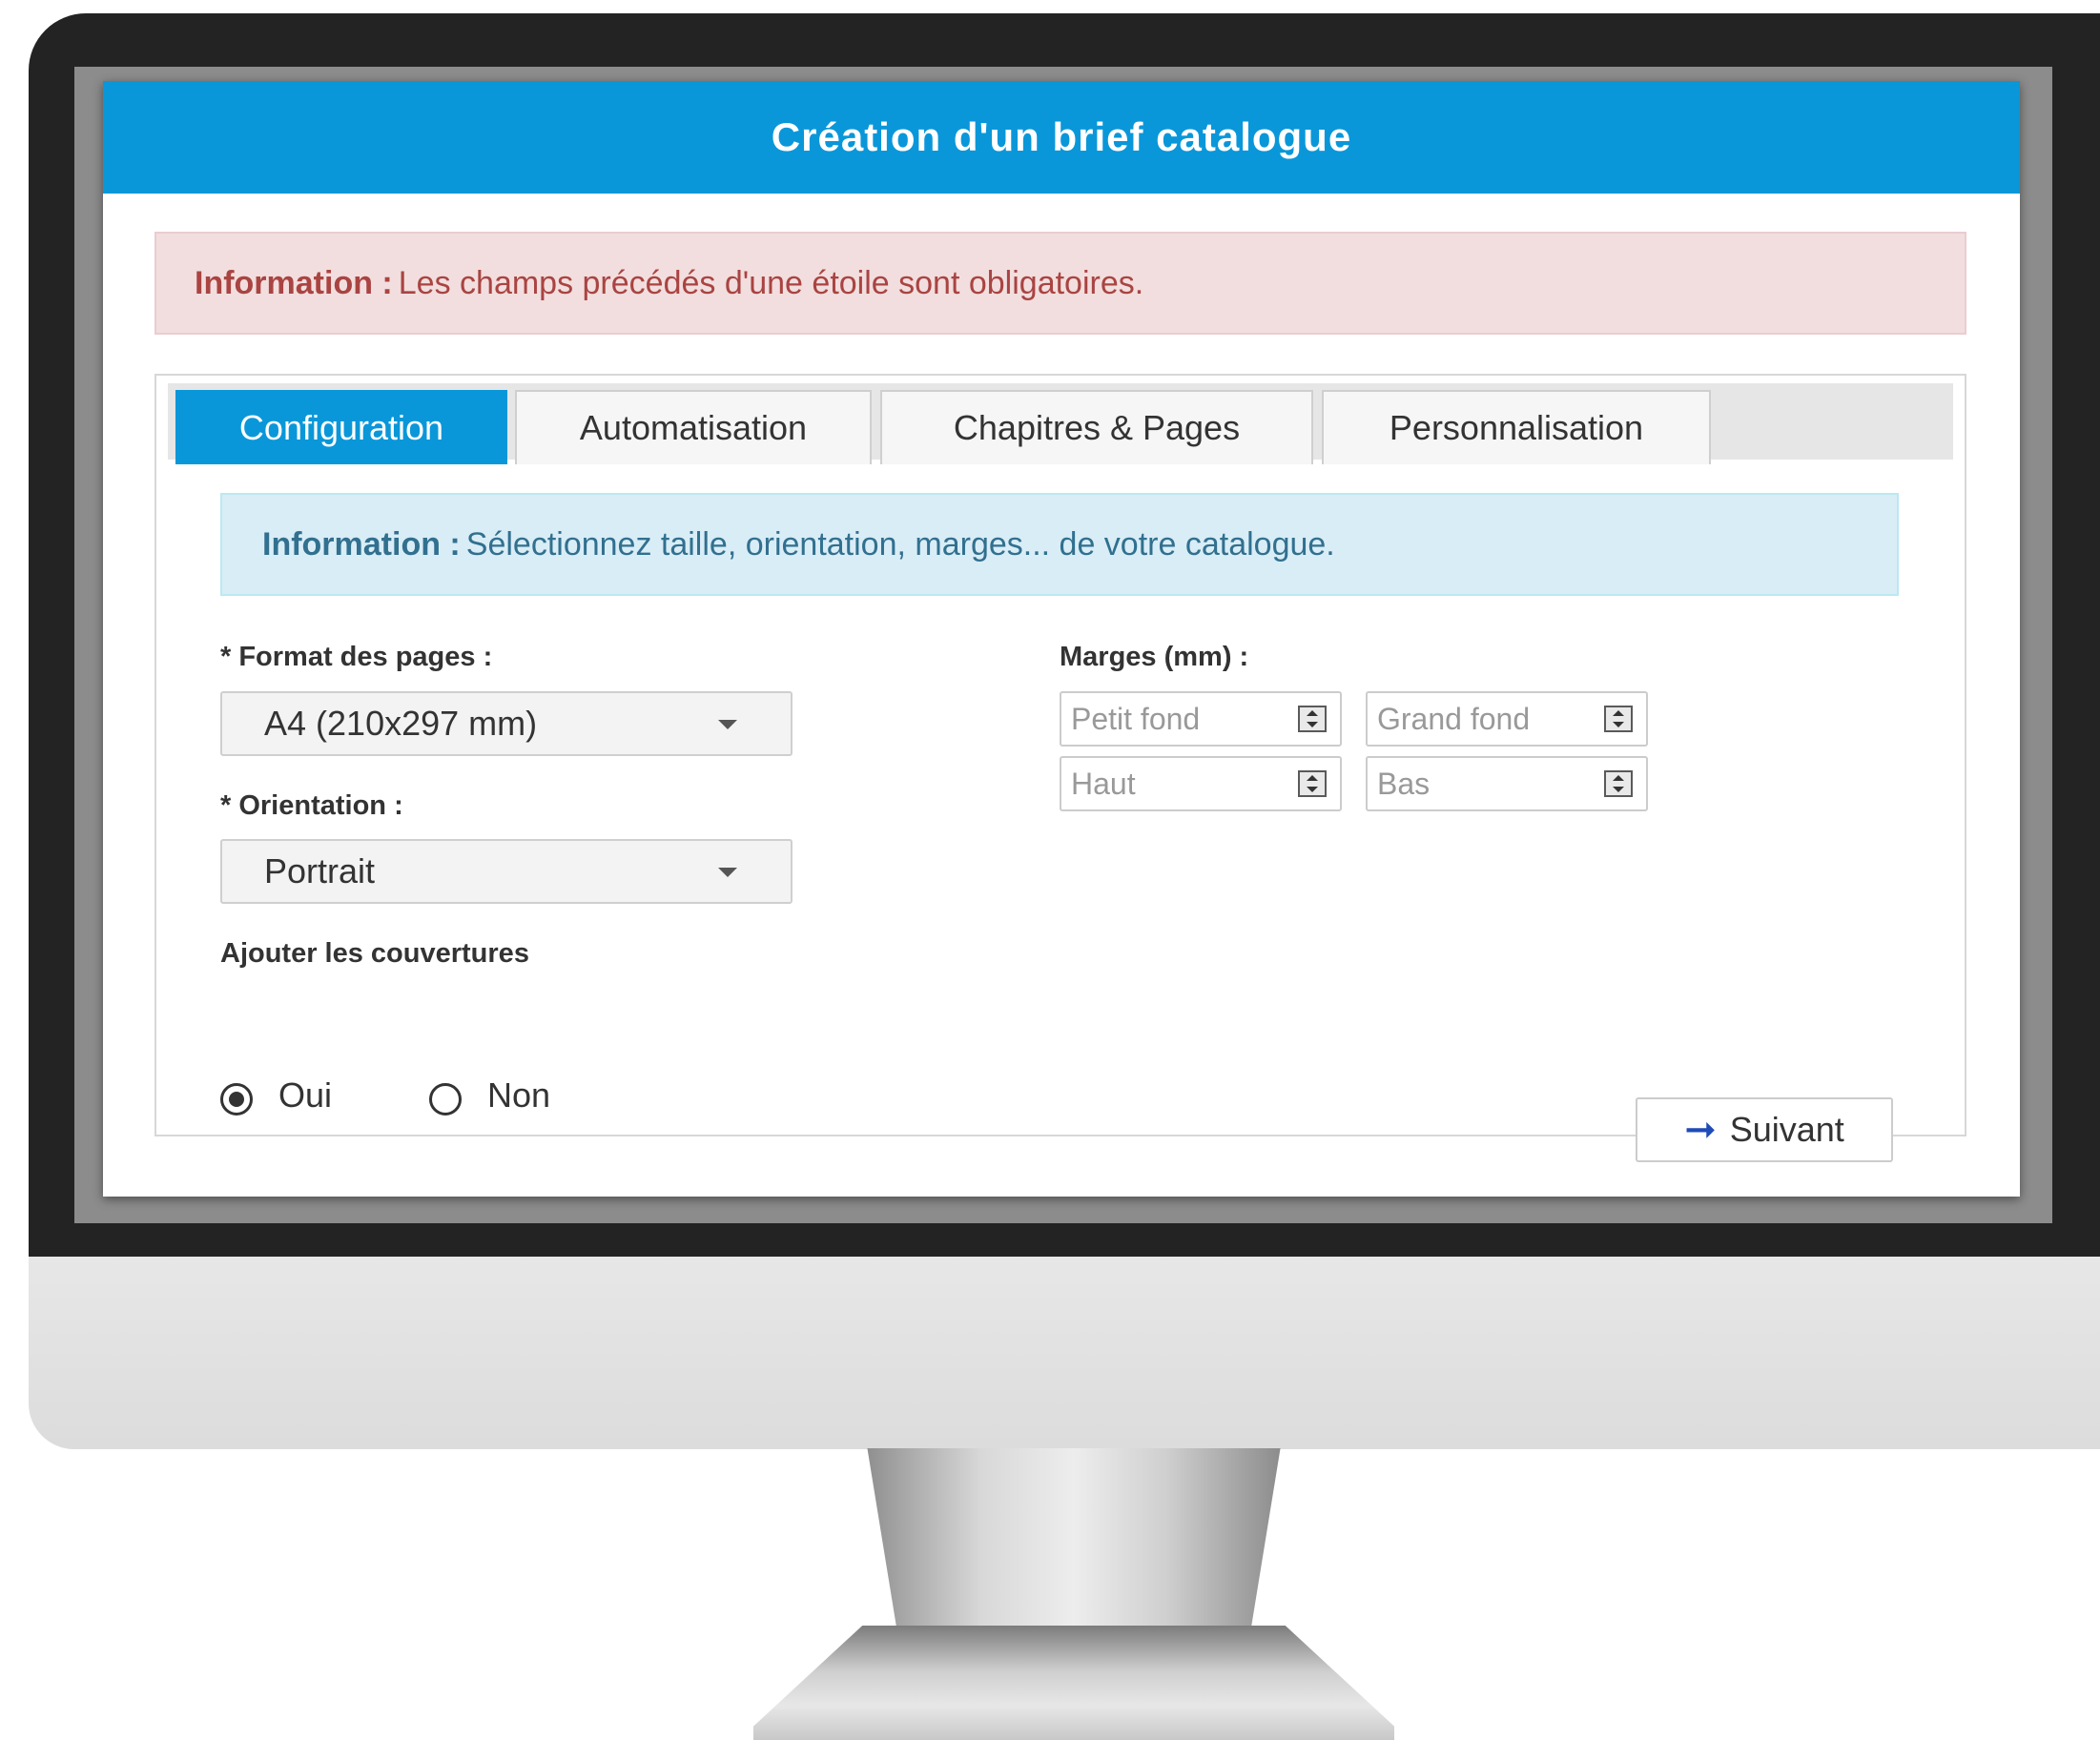 Image resolution: width=2100 pixels, height=1740 pixels. I want to click on margin-grand-fond-placeholder: Grand fond, so click(1454, 718).